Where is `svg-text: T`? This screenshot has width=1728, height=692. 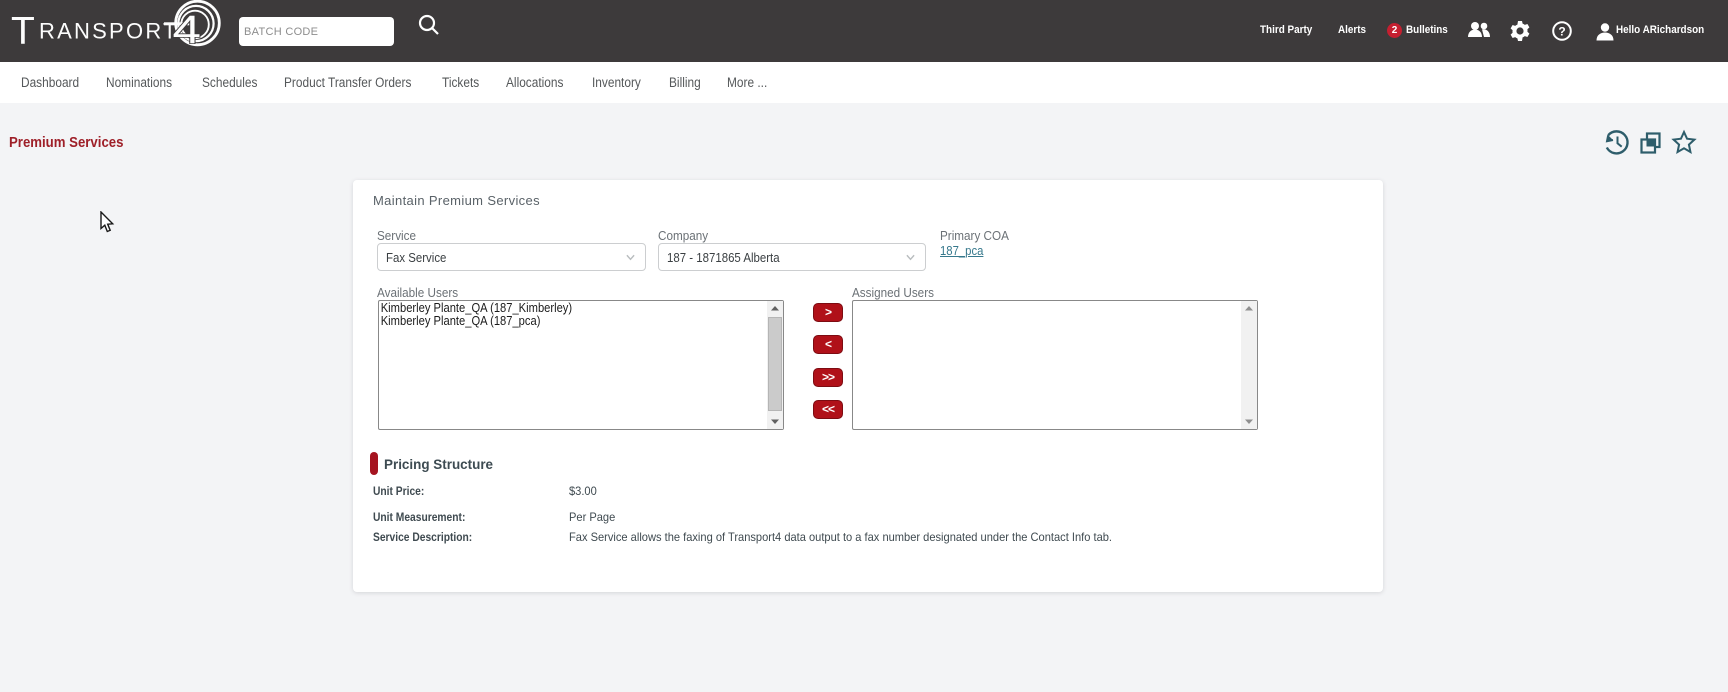 svg-text: T is located at coordinates (23, 31).